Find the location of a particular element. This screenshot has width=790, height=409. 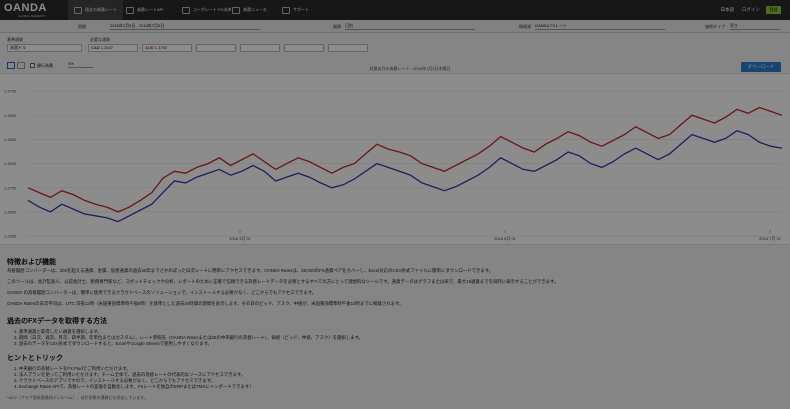

howto-heading: 過去のFXデータを取得する方法 is located at coordinates (57, 321).